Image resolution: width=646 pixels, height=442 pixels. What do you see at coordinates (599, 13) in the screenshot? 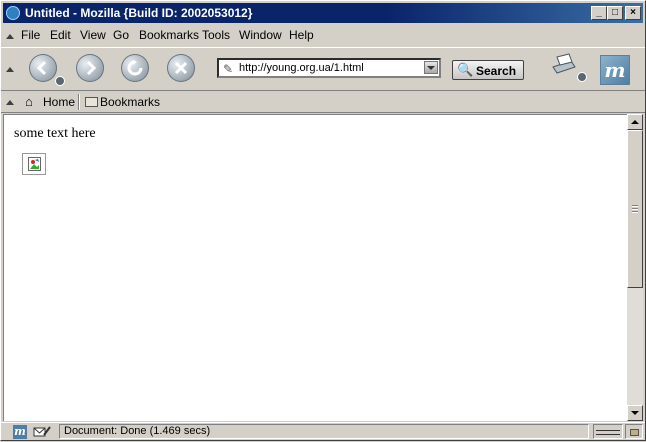
I see `minimize-button: _` at bounding box center [599, 13].